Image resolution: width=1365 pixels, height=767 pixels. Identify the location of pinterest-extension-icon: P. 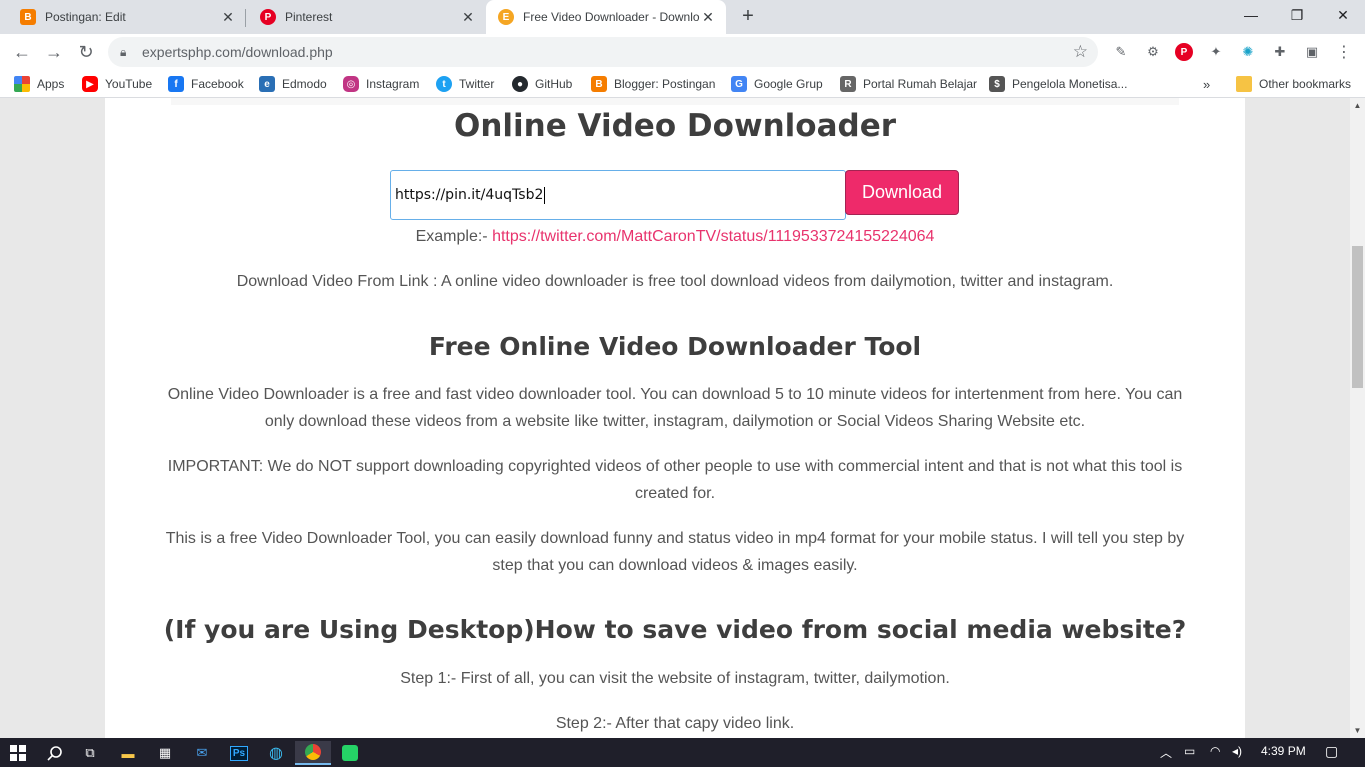
(1184, 52).